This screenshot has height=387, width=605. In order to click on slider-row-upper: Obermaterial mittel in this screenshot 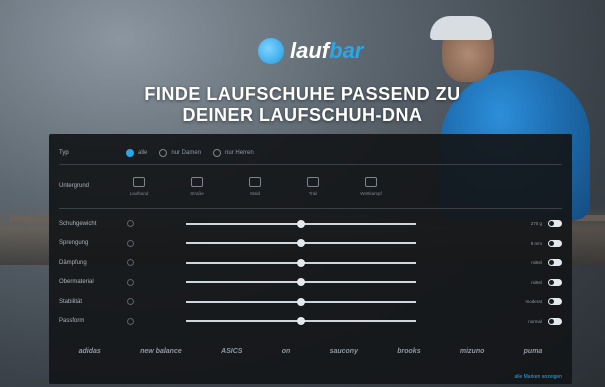, I will do `click(310, 283)`.